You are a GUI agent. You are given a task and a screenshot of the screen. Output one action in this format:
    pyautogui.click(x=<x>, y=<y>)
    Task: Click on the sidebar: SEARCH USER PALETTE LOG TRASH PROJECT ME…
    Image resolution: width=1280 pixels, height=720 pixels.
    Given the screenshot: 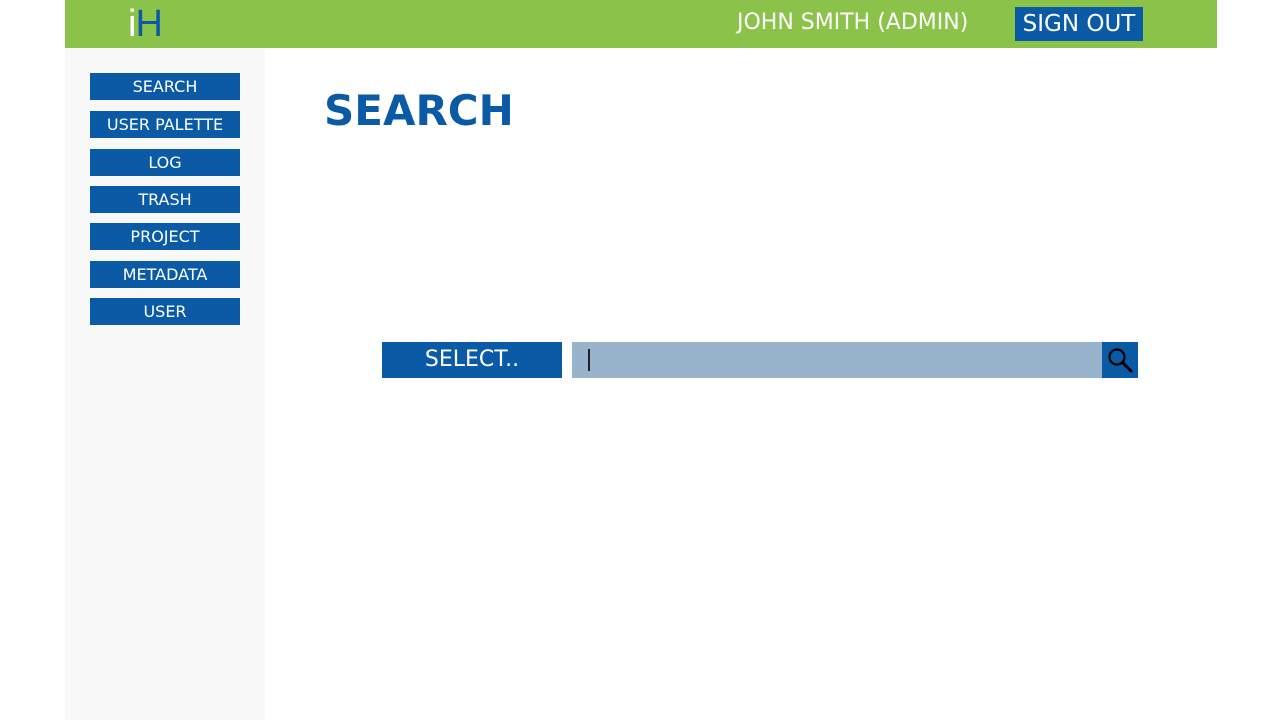 What is the action you would take?
    pyautogui.click(x=165, y=384)
    